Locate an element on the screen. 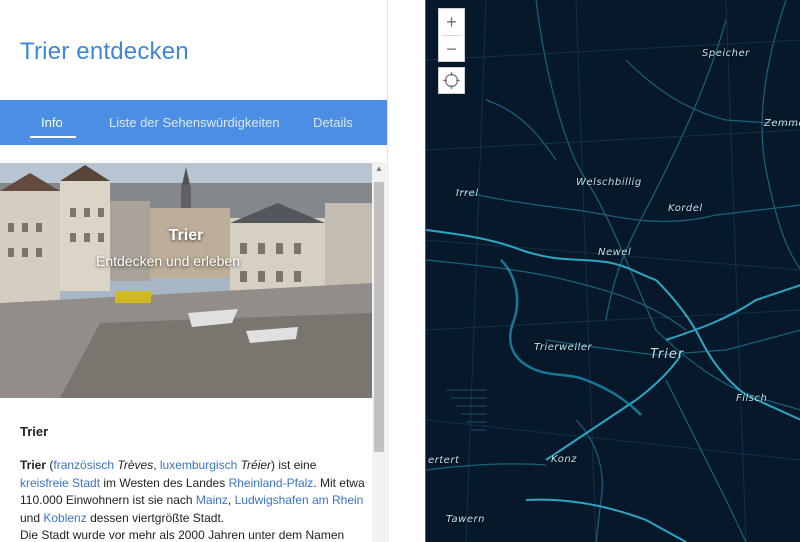 The width and height of the screenshot is (800, 542). map-label-partial: ertert is located at coordinates (444, 460).